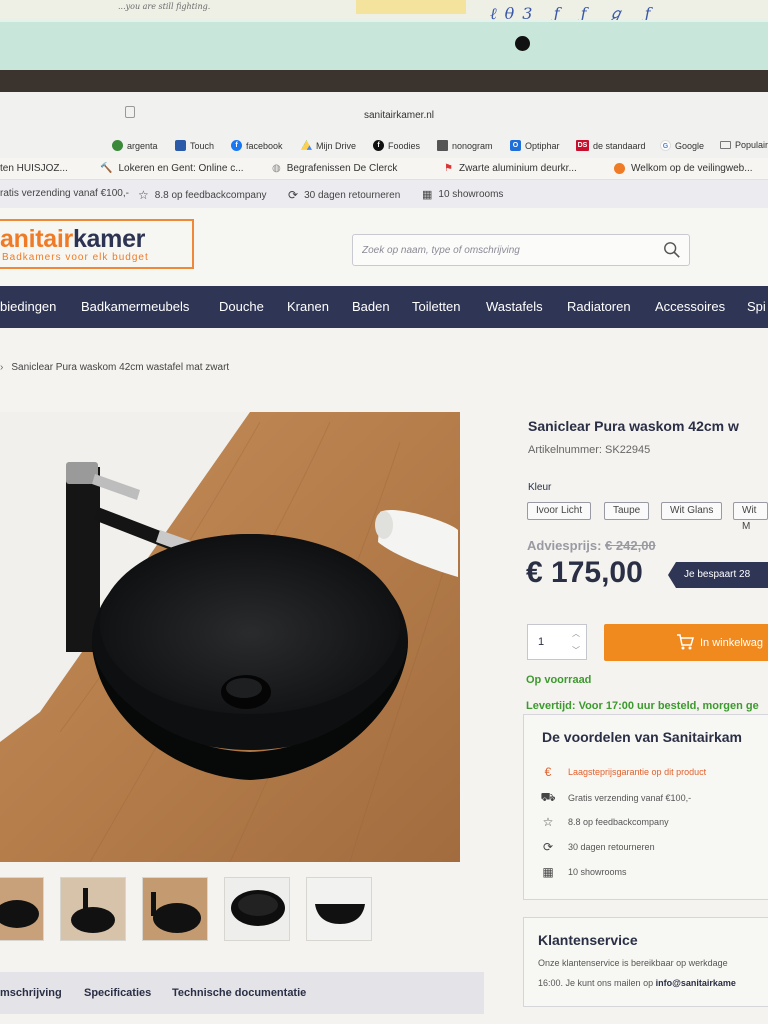 The width and height of the screenshot is (768, 1024). What do you see at coordinates (352, 195) in the screenshot?
I see `usp-label: 30 dagen retourneren` at bounding box center [352, 195].